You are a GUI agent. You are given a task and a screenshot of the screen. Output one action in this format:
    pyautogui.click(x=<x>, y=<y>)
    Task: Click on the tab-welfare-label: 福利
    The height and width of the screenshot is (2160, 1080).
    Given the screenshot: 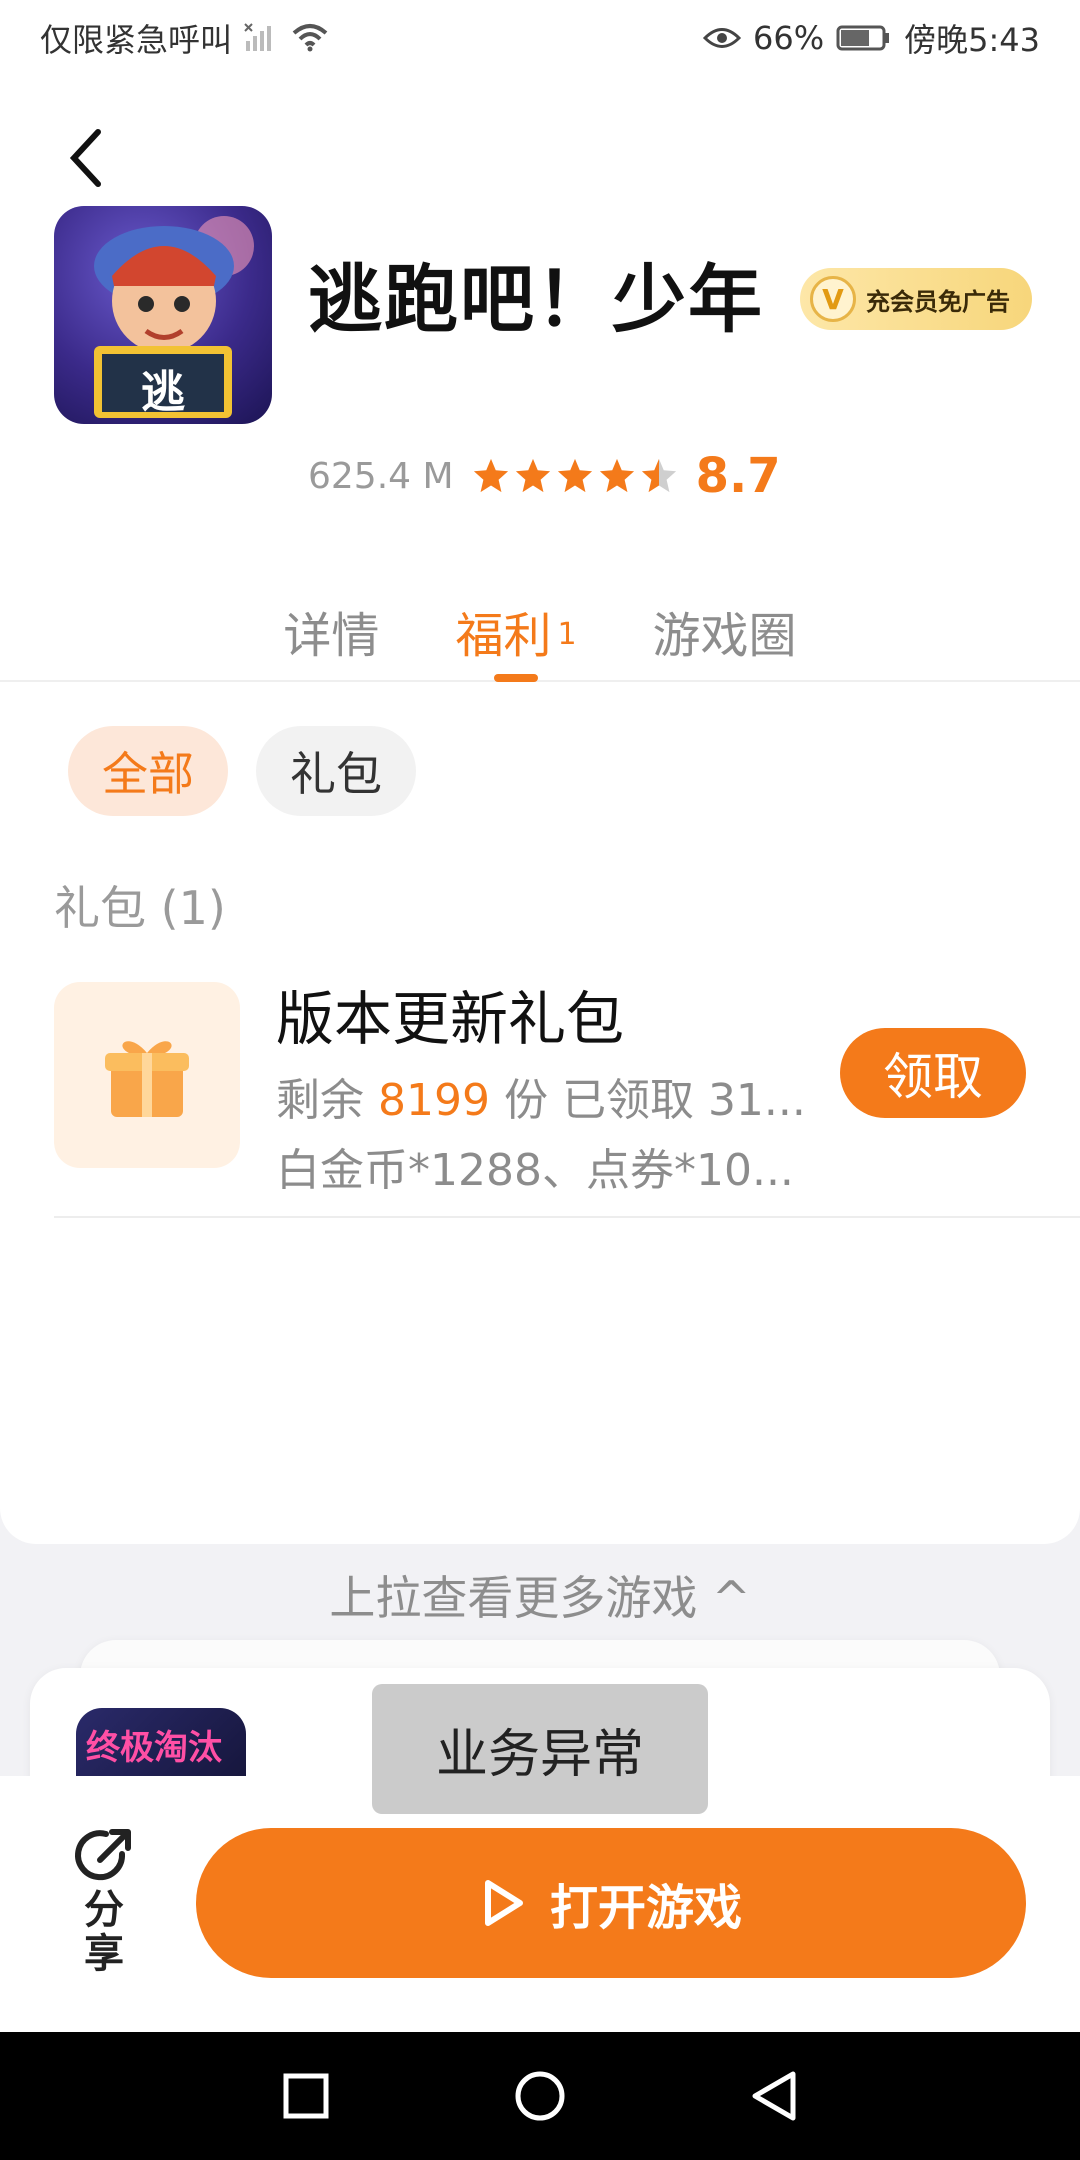 What is the action you would take?
    pyautogui.click(x=503, y=636)
    